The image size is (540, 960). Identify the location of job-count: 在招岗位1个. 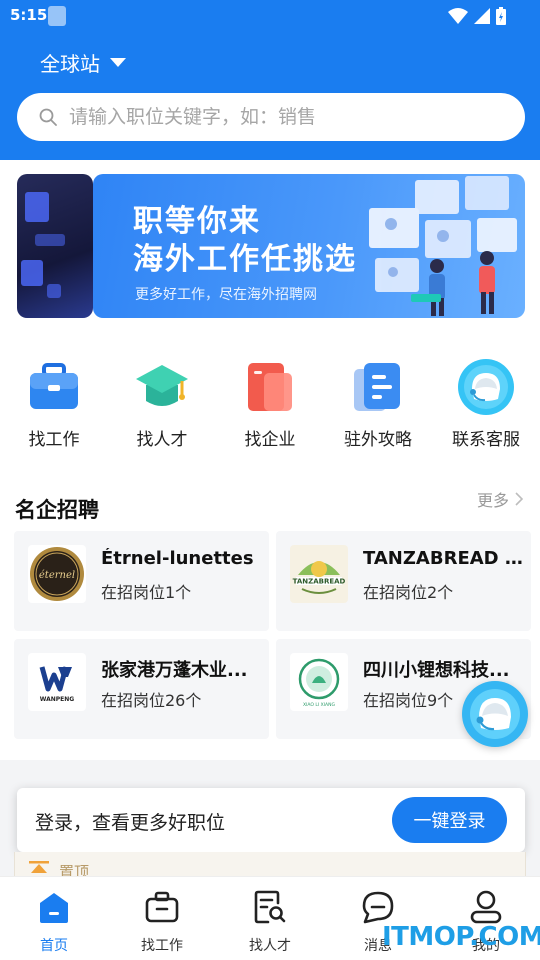
(146, 592).